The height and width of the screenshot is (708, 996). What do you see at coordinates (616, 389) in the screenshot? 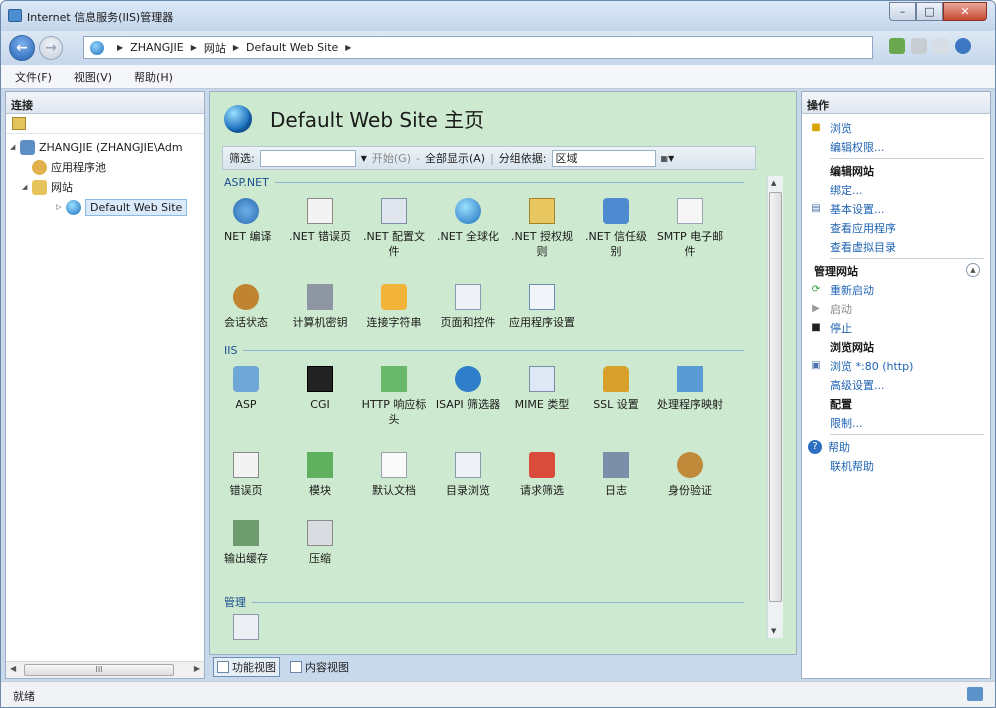
I see `feature-item: SSL 设置` at bounding box center [616, 389].